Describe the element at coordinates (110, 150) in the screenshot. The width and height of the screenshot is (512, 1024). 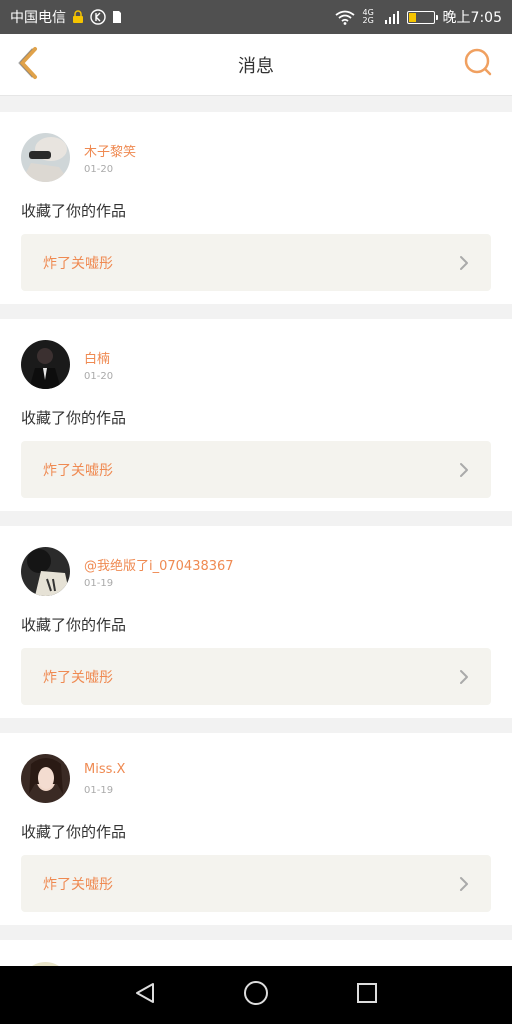
I see `username: 木子黎笑` at that location.